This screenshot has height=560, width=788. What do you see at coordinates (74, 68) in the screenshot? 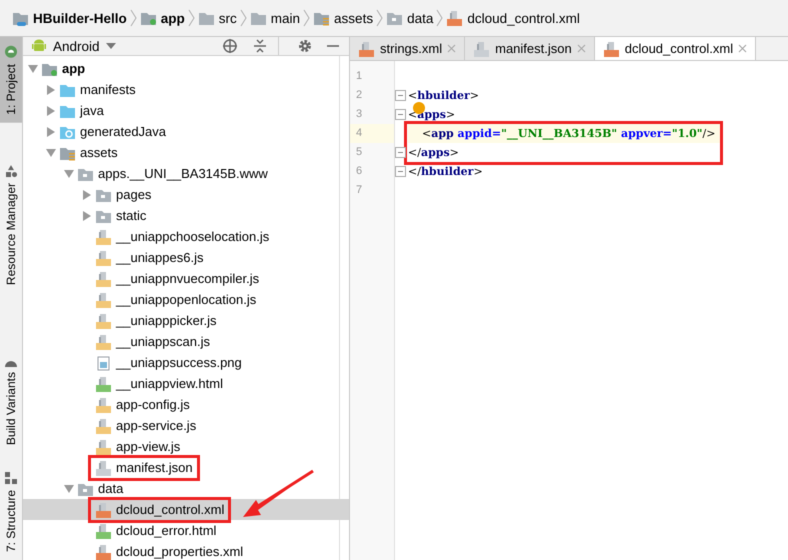
I see `tree-item-label: app` at bounding box center [74, 68].